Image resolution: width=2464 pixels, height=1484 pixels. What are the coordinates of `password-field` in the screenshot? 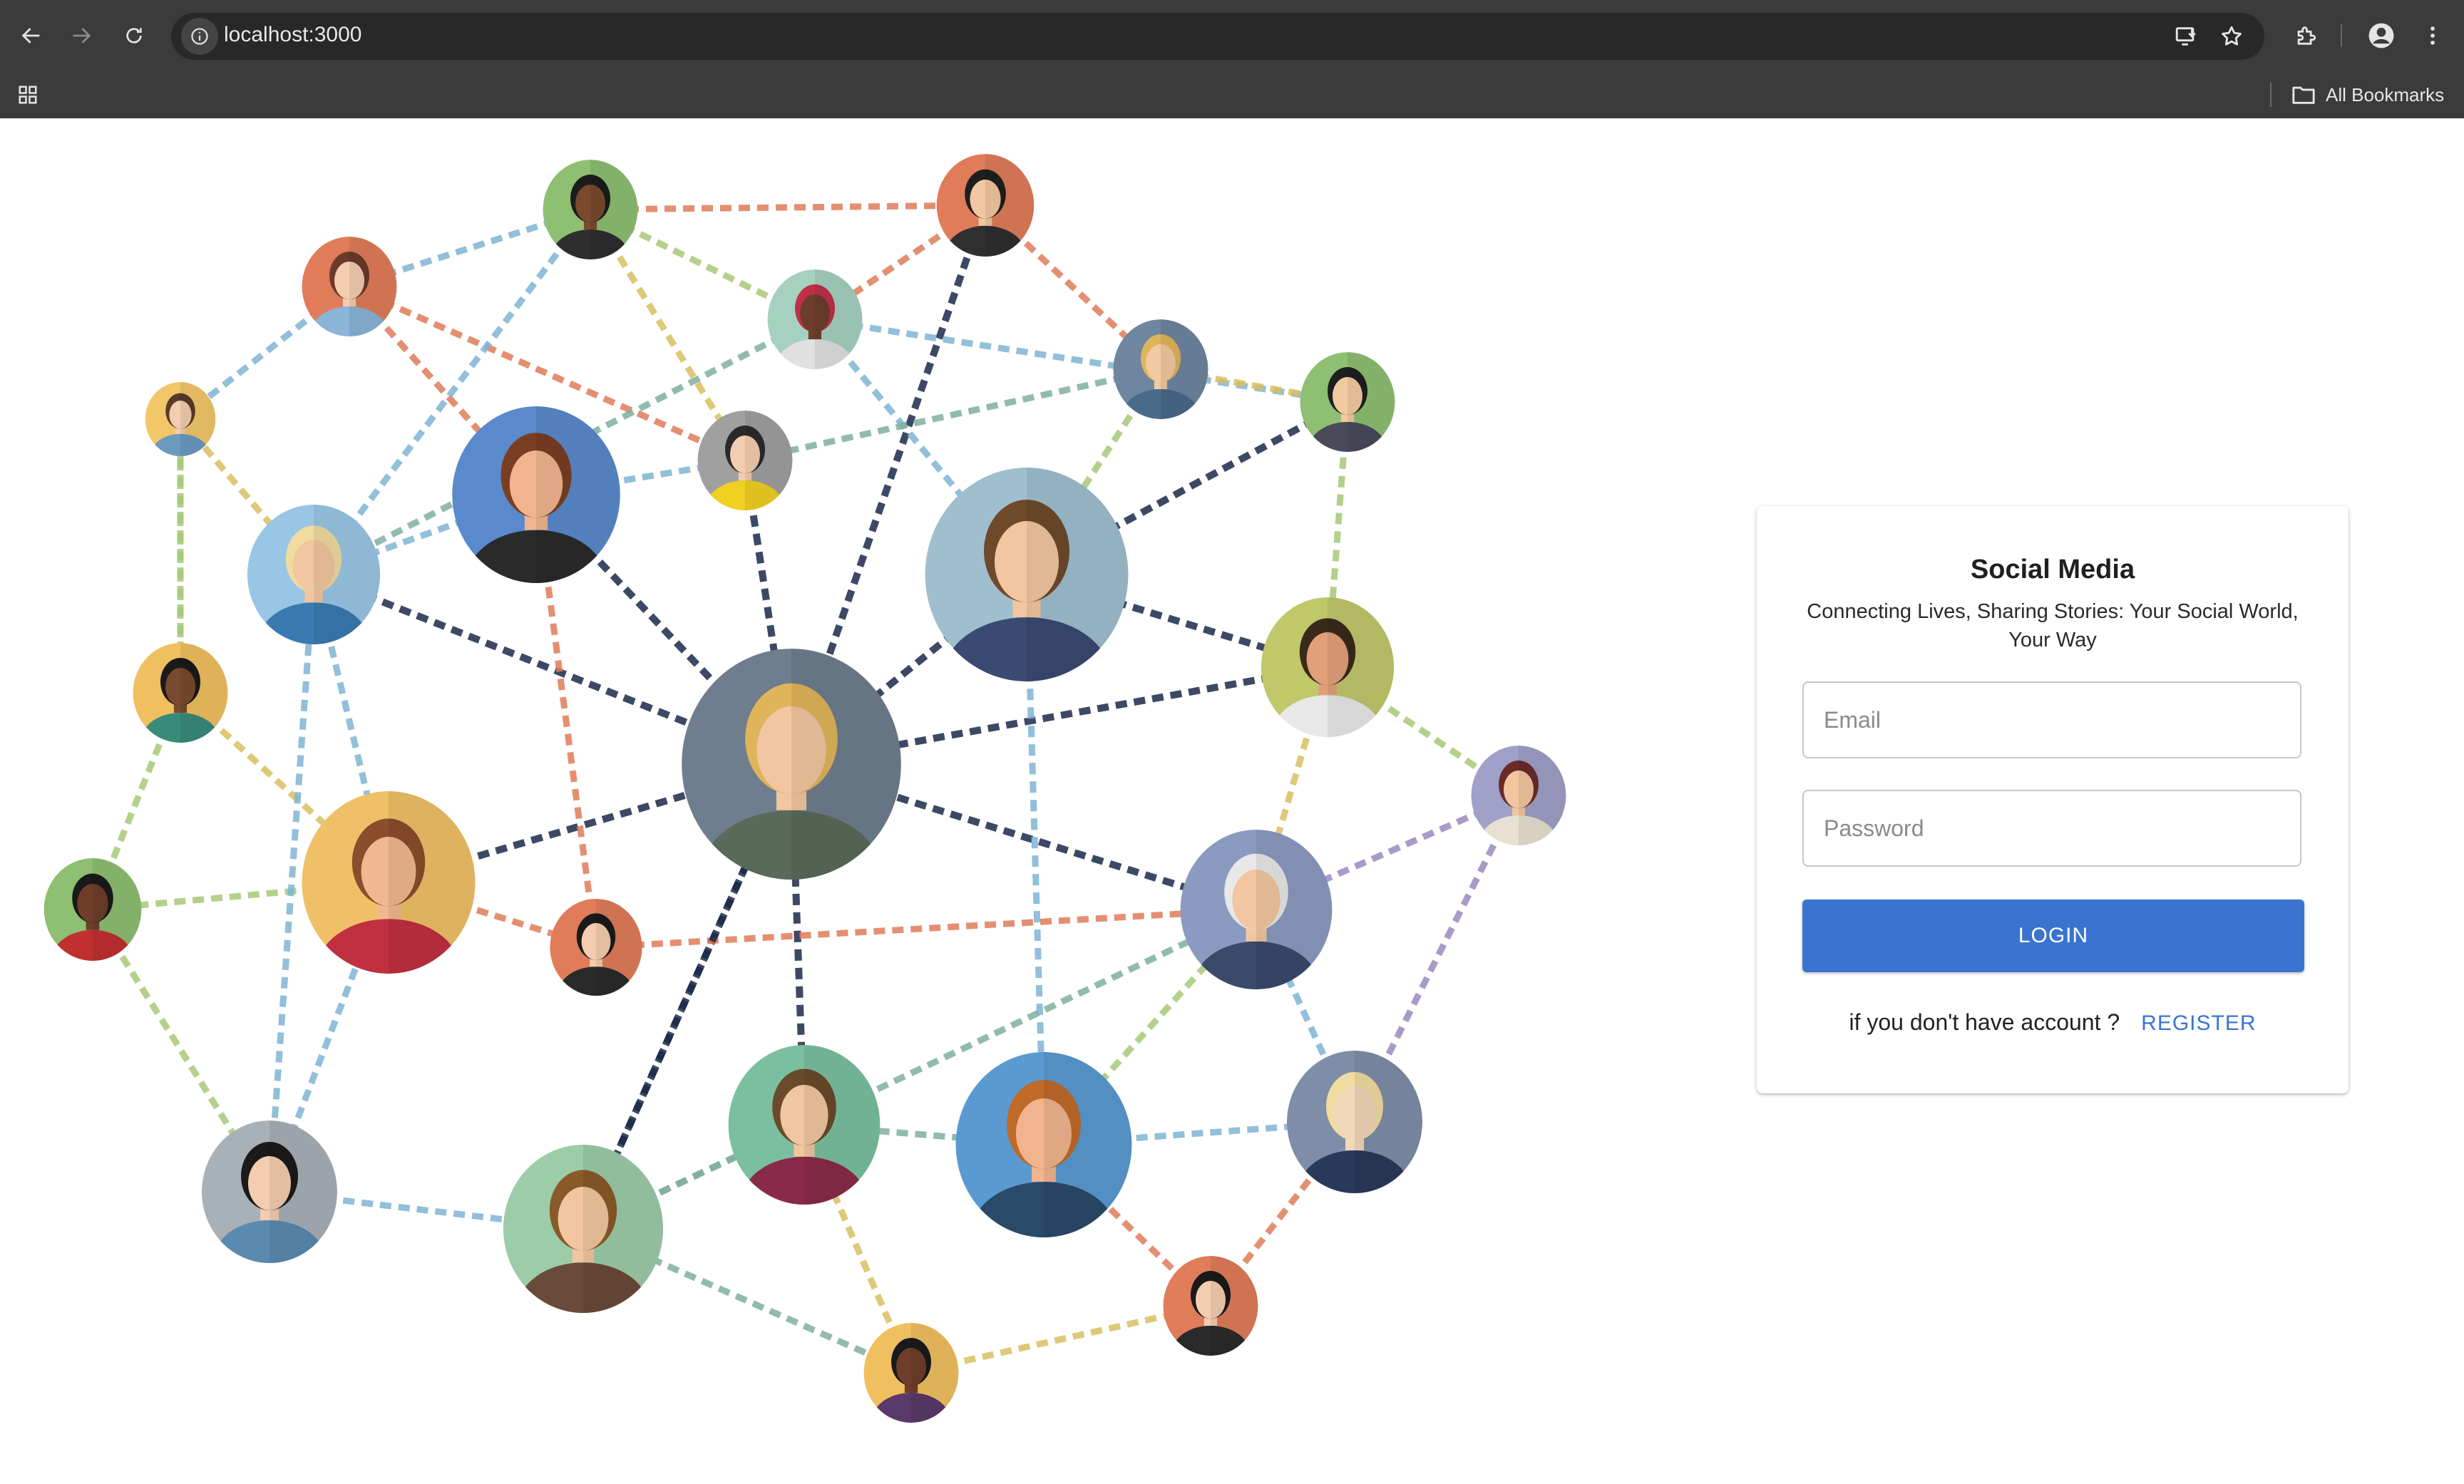 It's located at (2051, 829).